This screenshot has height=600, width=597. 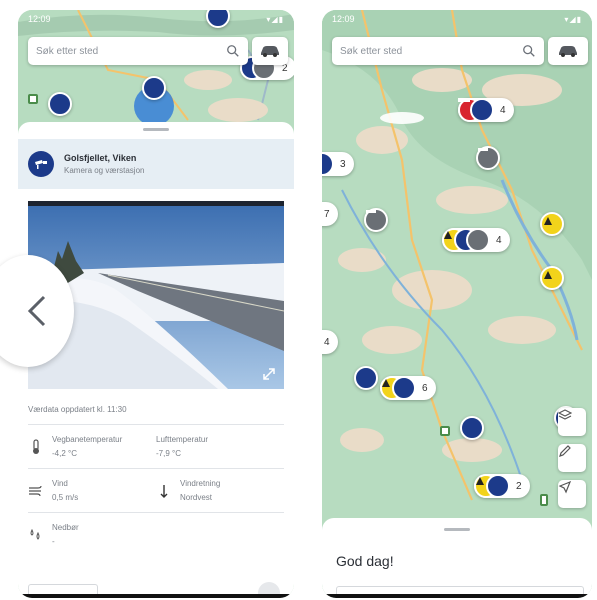 I want to click on my-location-button, so click(x=572, y=494).